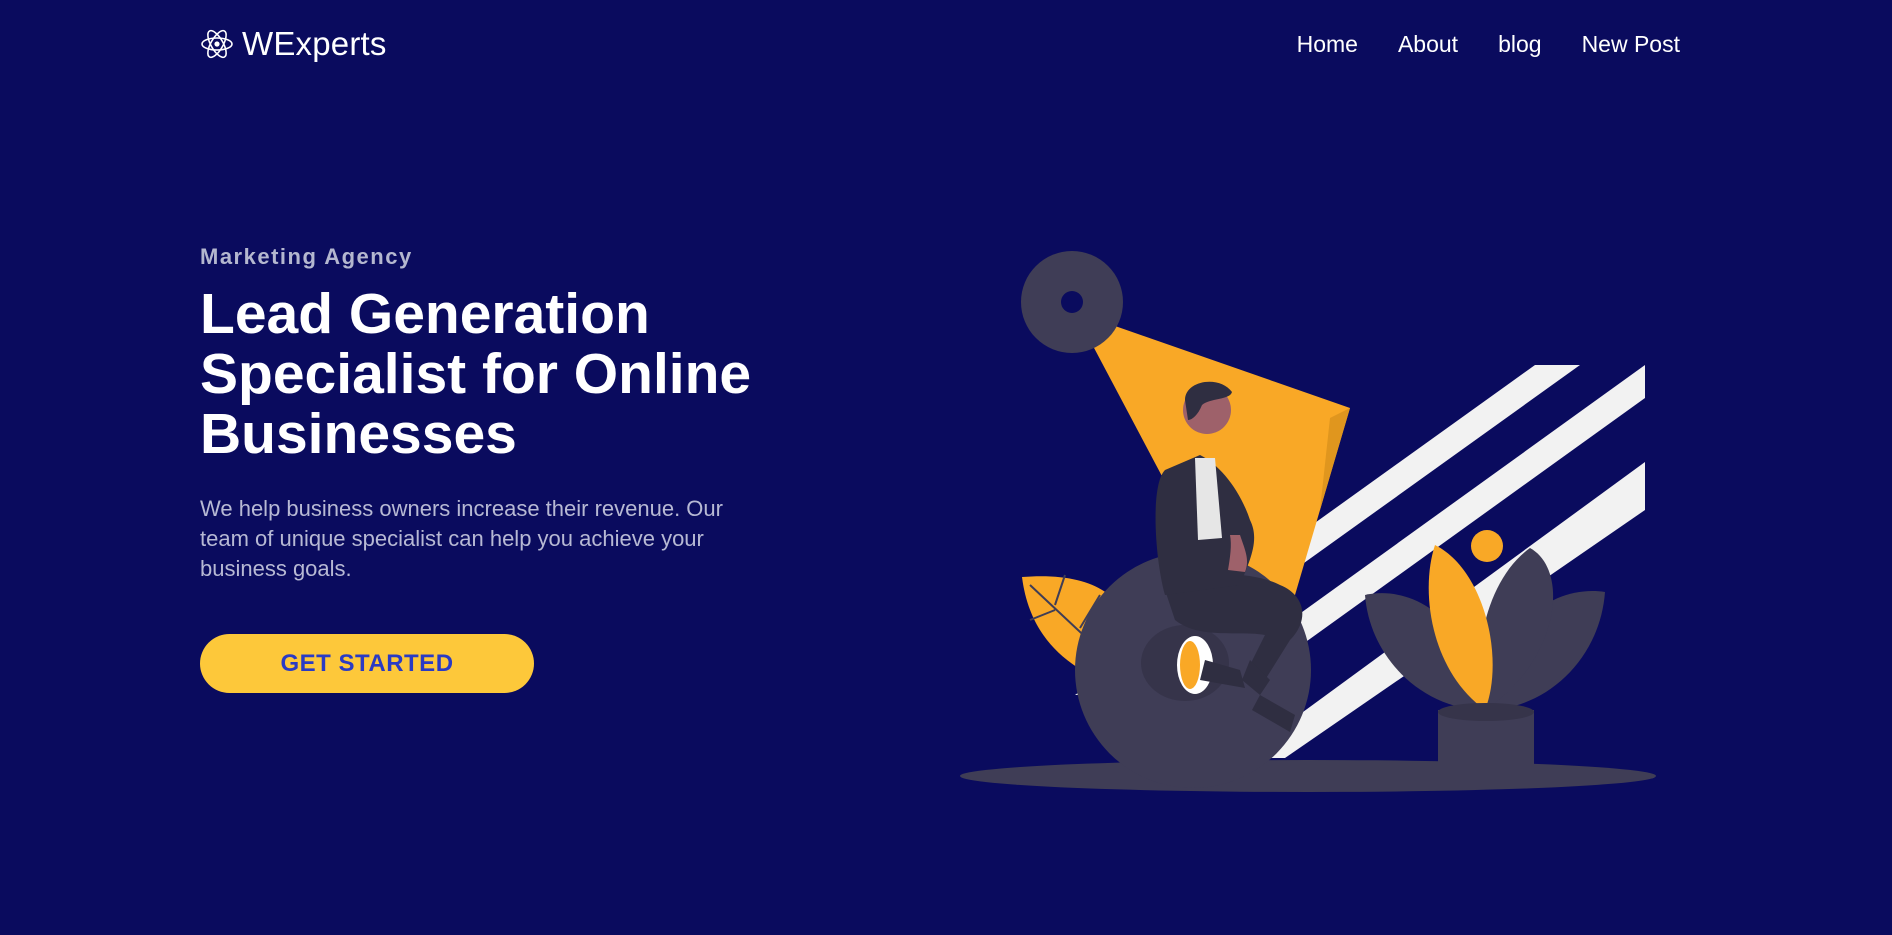 This screenshot has width=1892, height=935. What do you see at coordinates (367, 663) in the screenshot?
I see `get-started-button: GET STARTED` at bounding box center [367, 663].